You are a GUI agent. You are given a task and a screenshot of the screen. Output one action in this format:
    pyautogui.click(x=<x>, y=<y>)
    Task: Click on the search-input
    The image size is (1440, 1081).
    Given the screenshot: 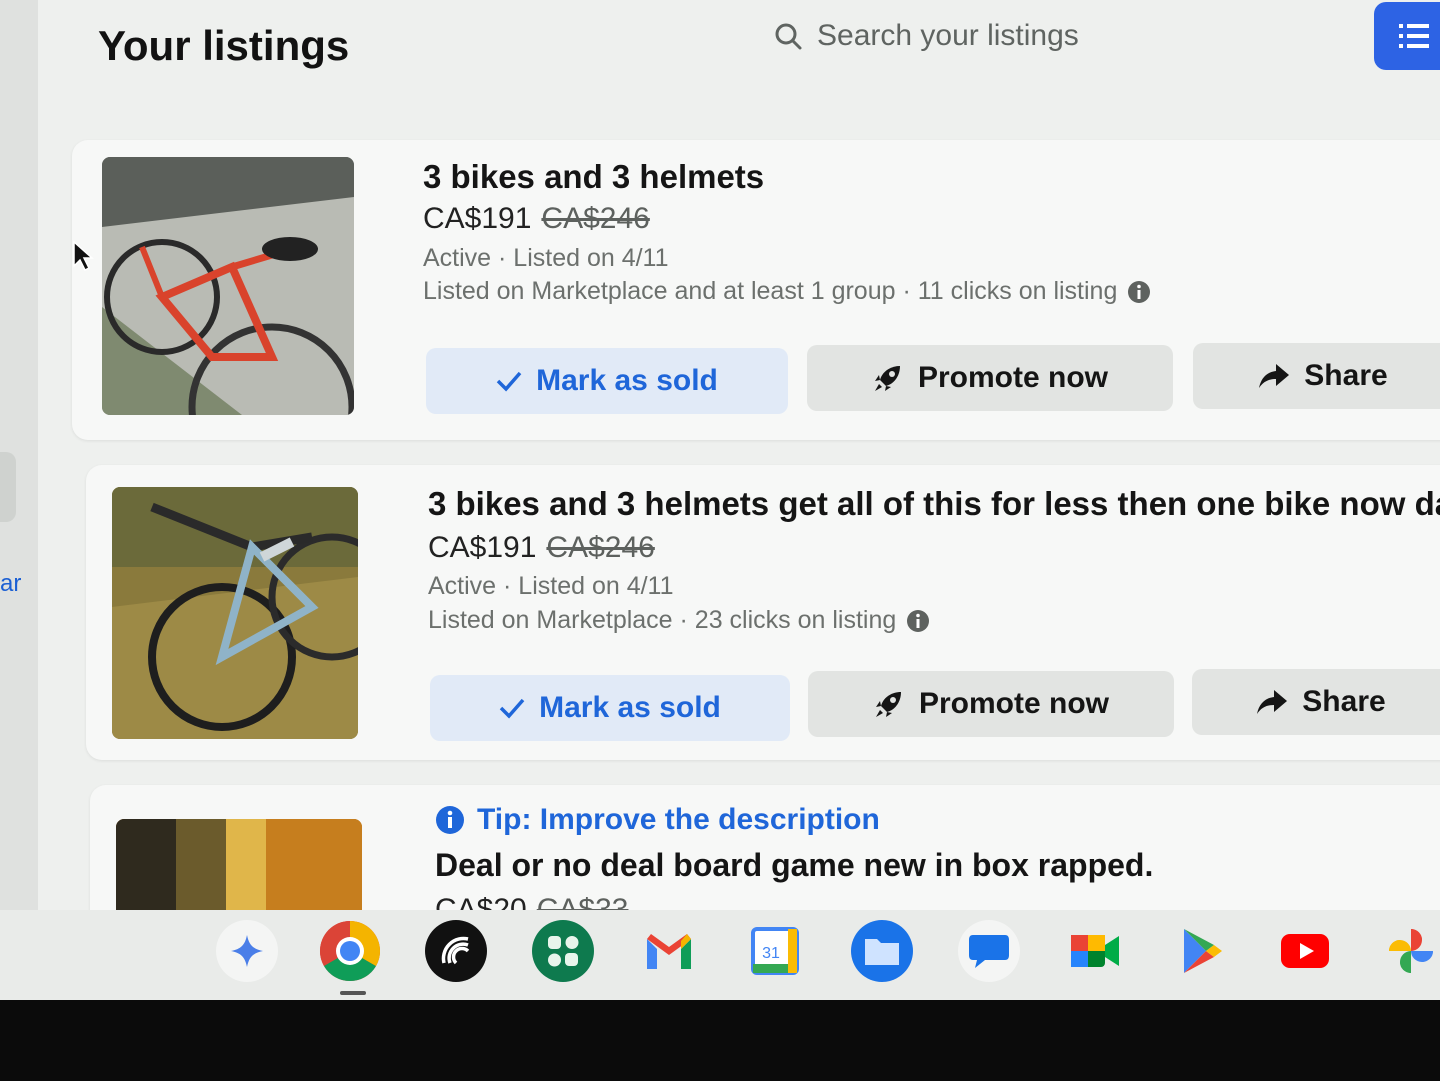 What is the action you would take?
    pyautogui.click(x=1057, y=36)
    